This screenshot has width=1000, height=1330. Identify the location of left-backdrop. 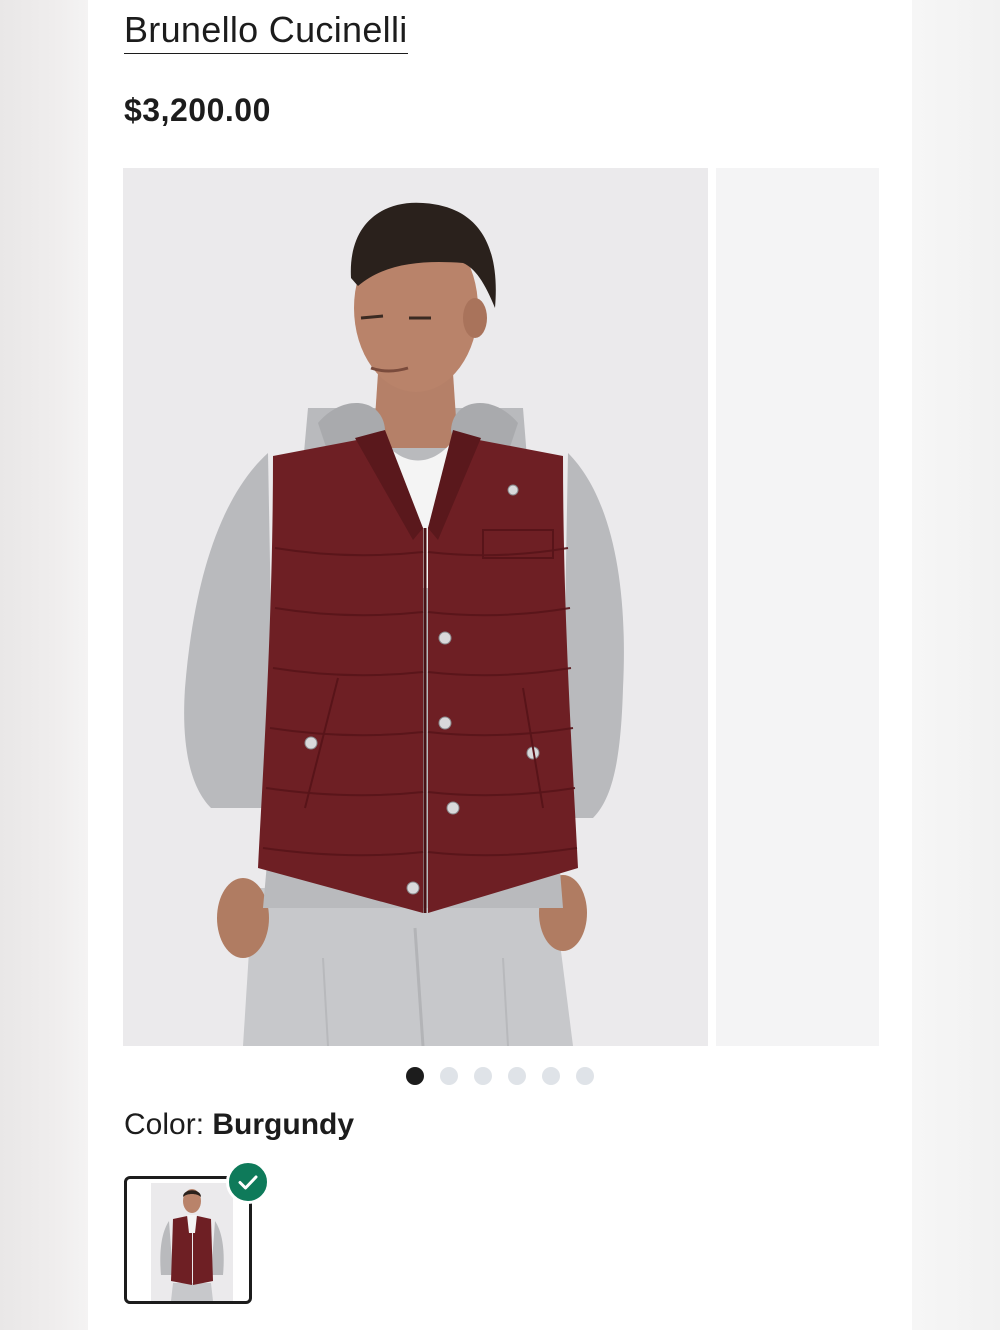
(44, 665).